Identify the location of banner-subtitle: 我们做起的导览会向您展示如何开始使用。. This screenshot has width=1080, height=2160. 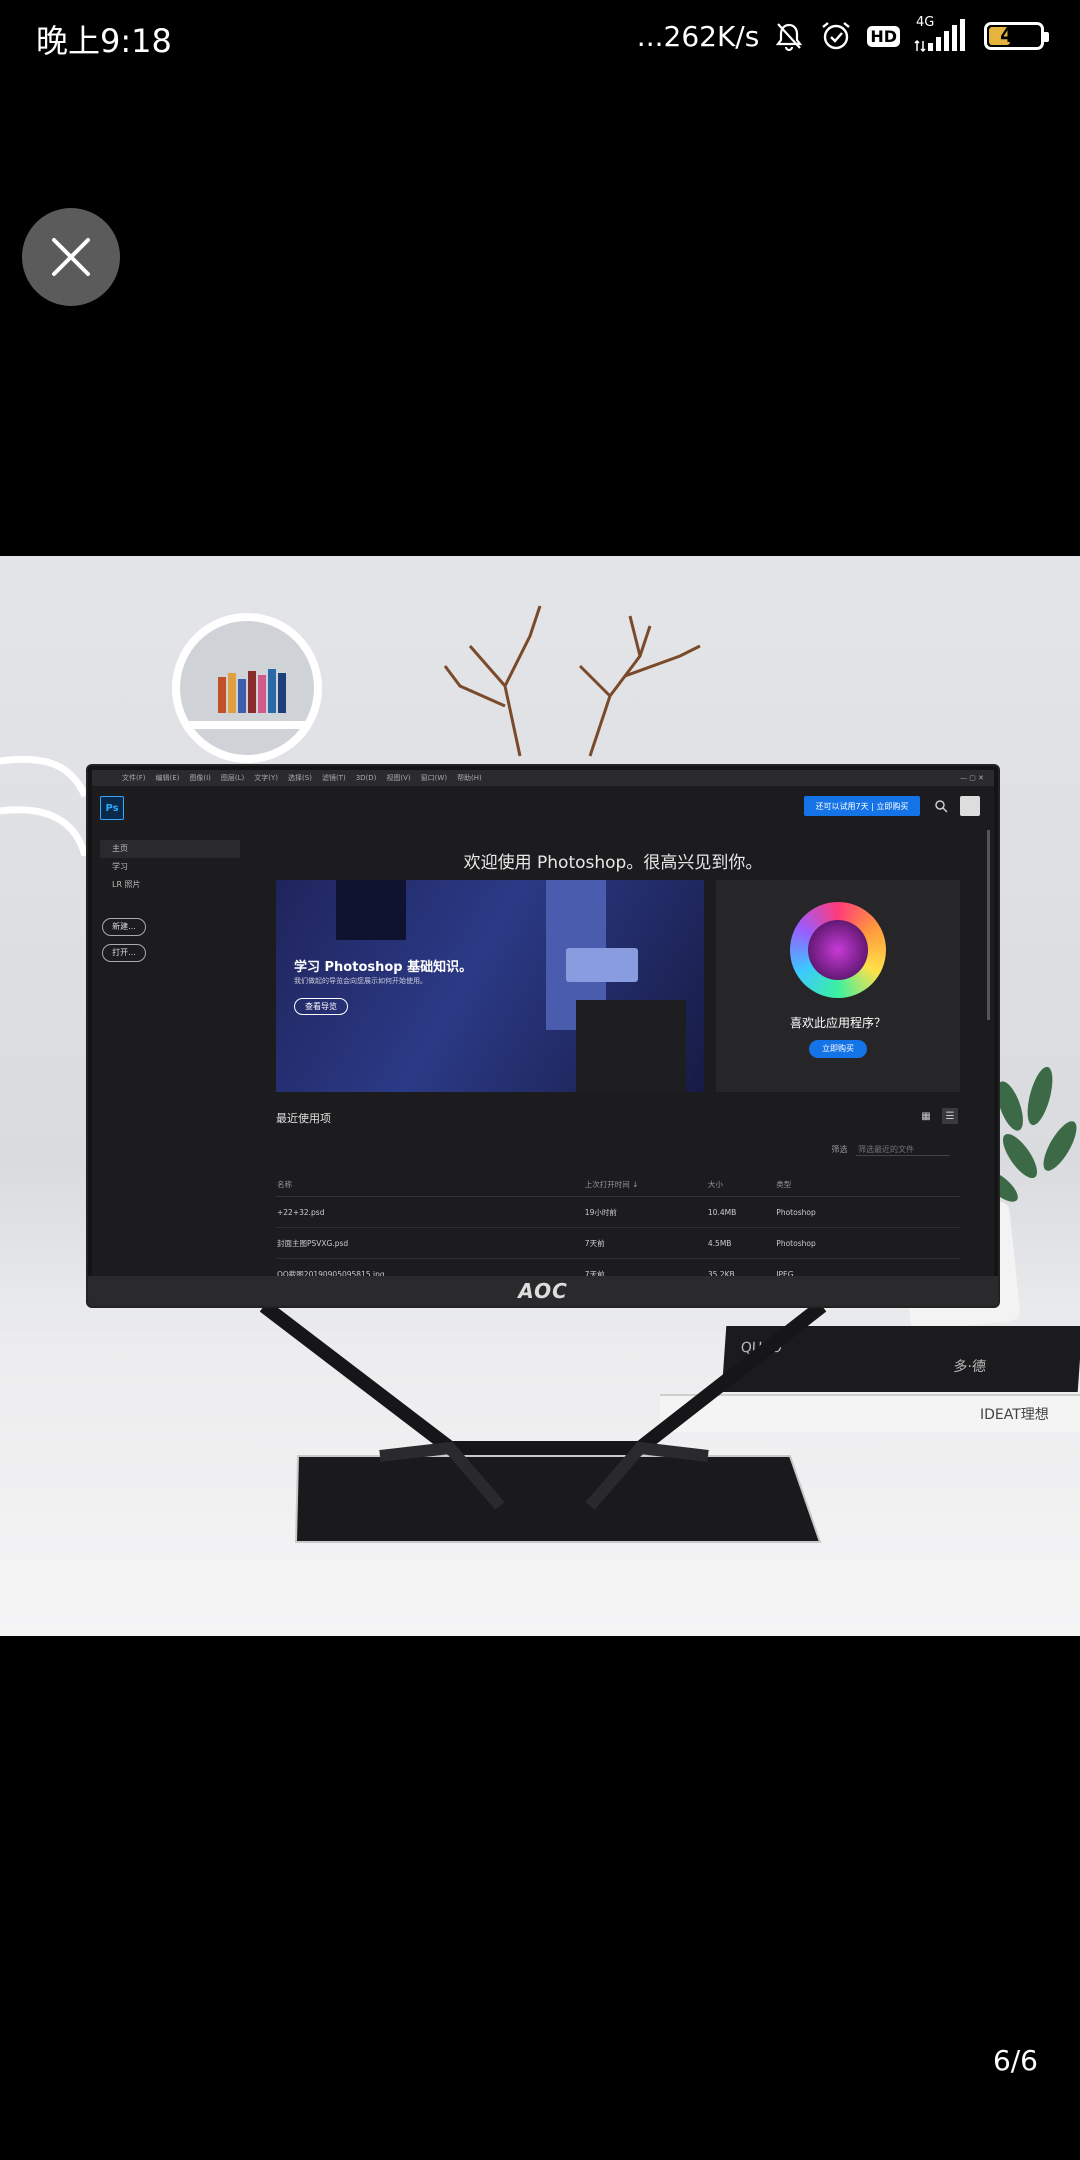
(360, 981).